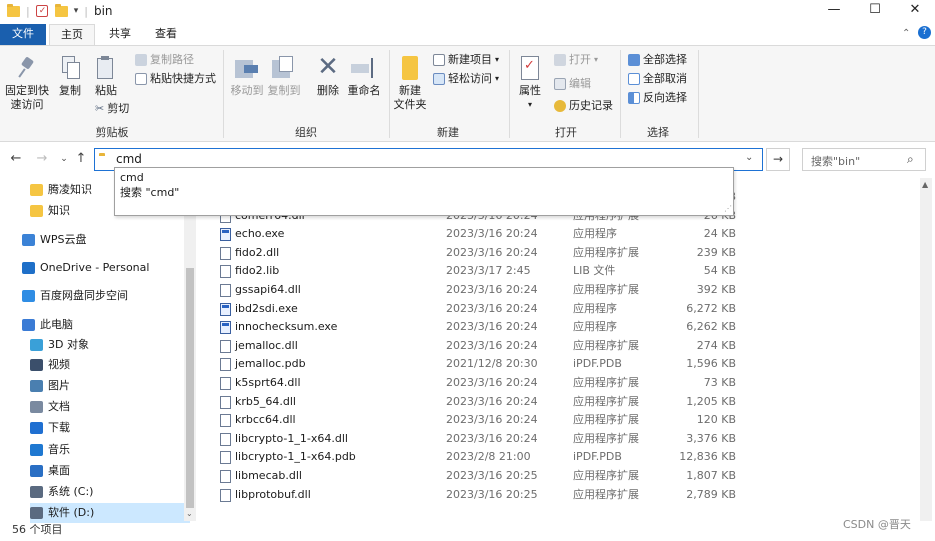  What do you see at coordinates (166, 34) in the screenshot?
I see `tab-view: 查看` at bounding box center [166, 34].